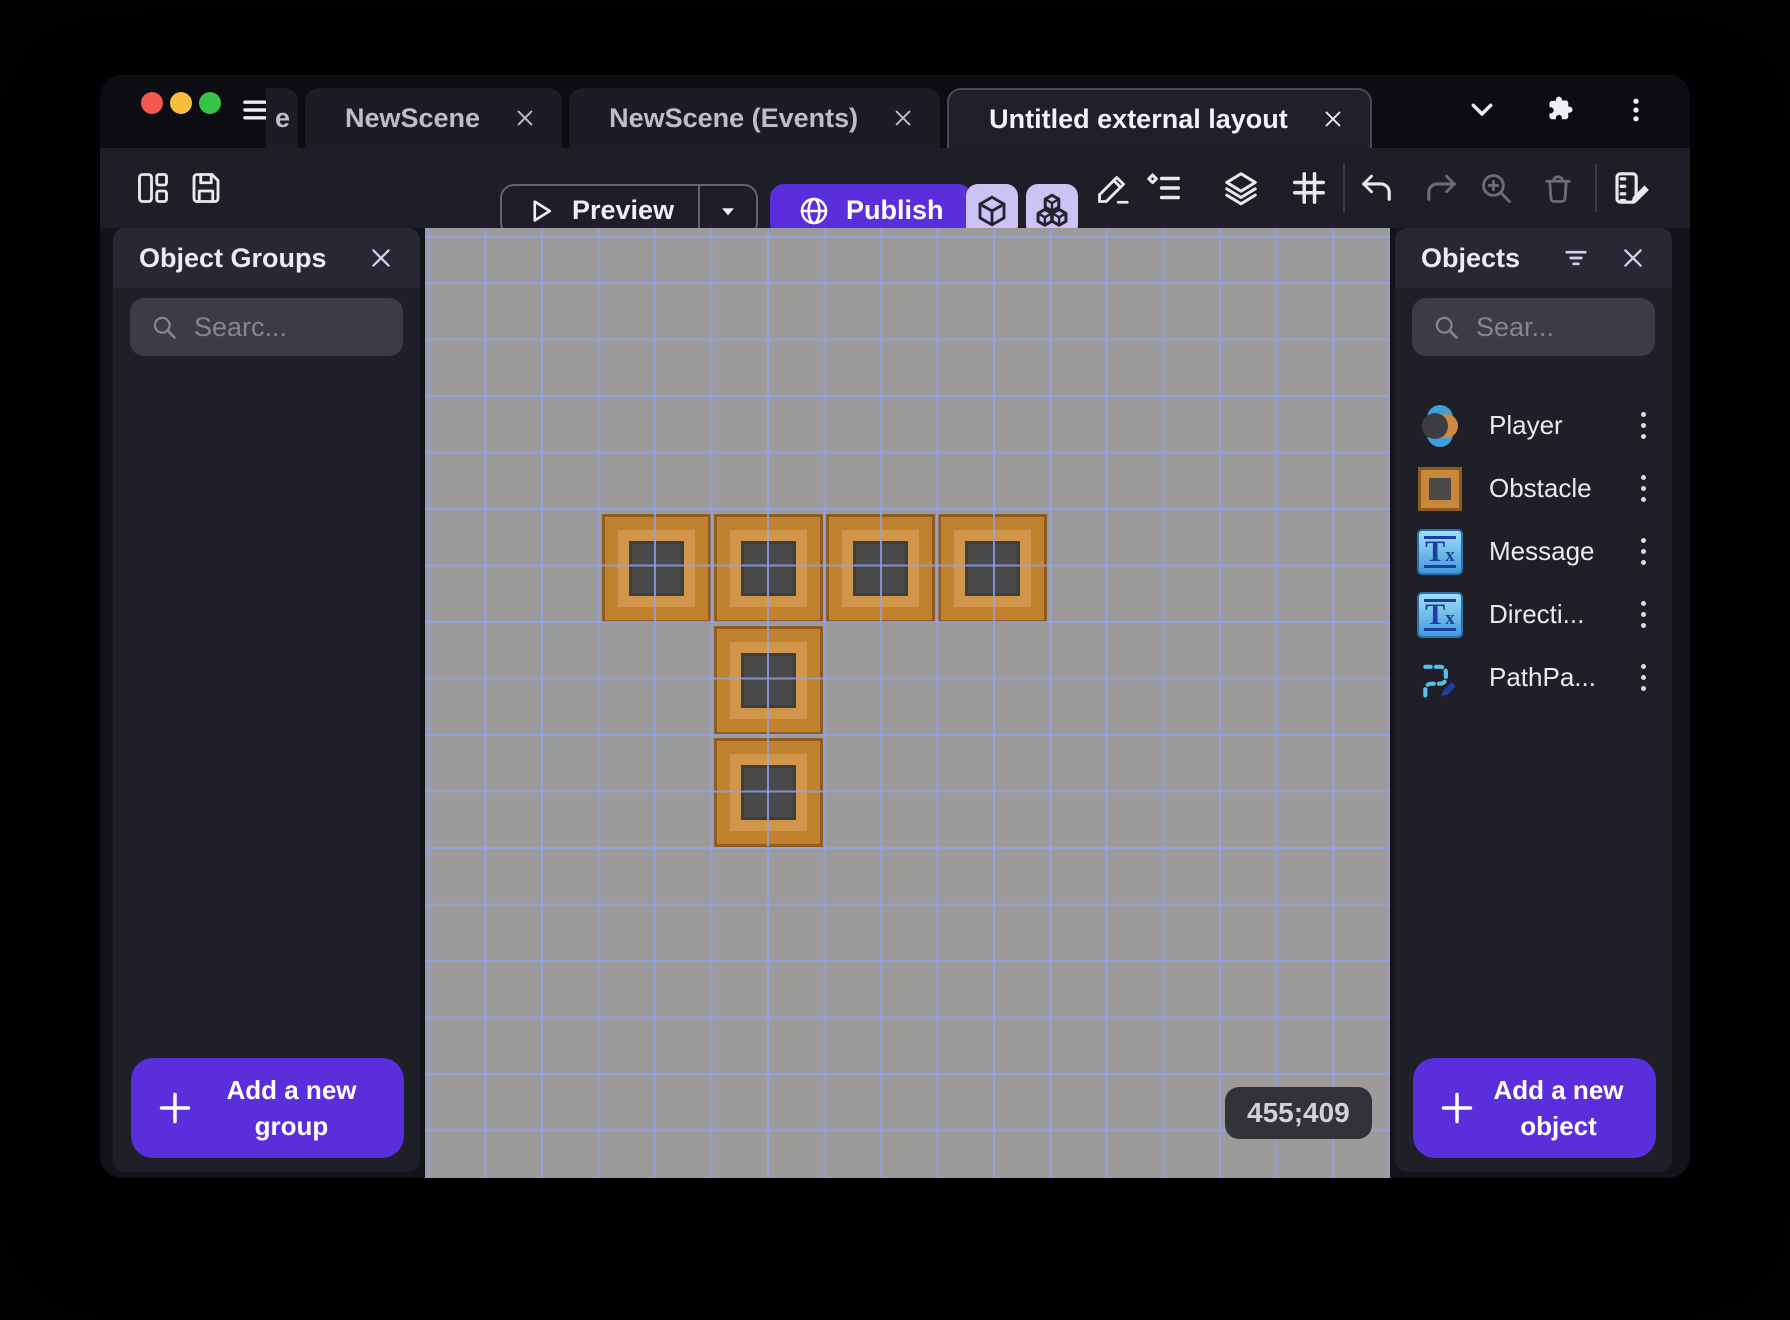  I want to click on kebab-menu-icon, so click(1636, 110).